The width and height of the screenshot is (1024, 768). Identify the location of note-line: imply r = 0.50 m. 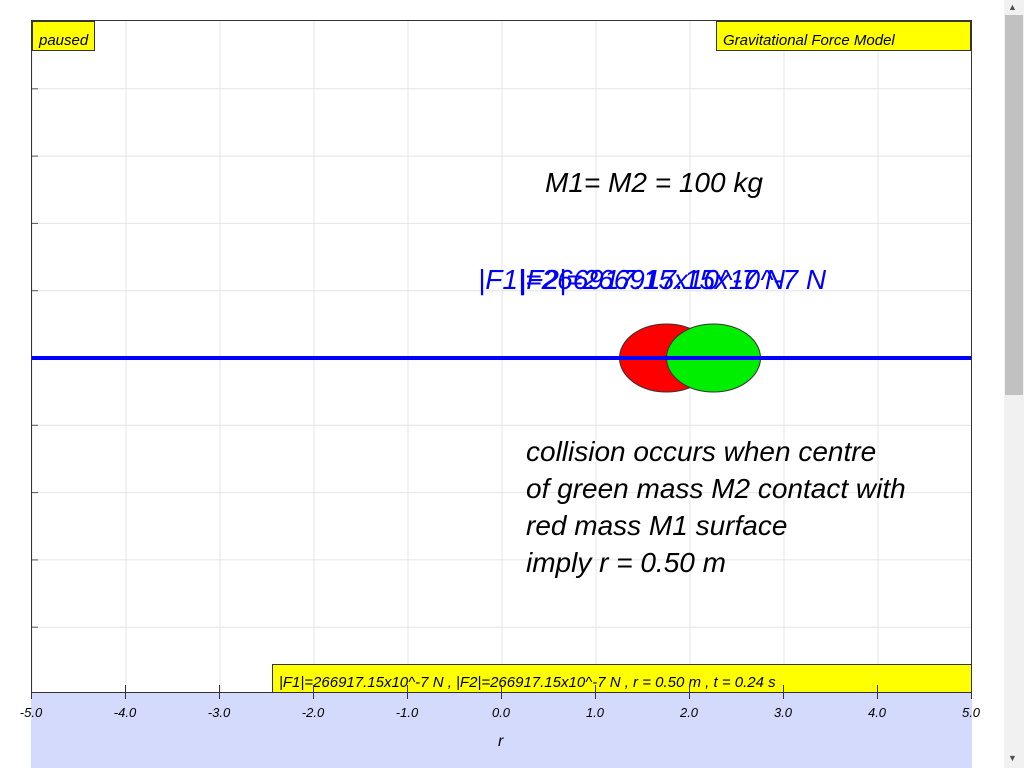
(626, 562).